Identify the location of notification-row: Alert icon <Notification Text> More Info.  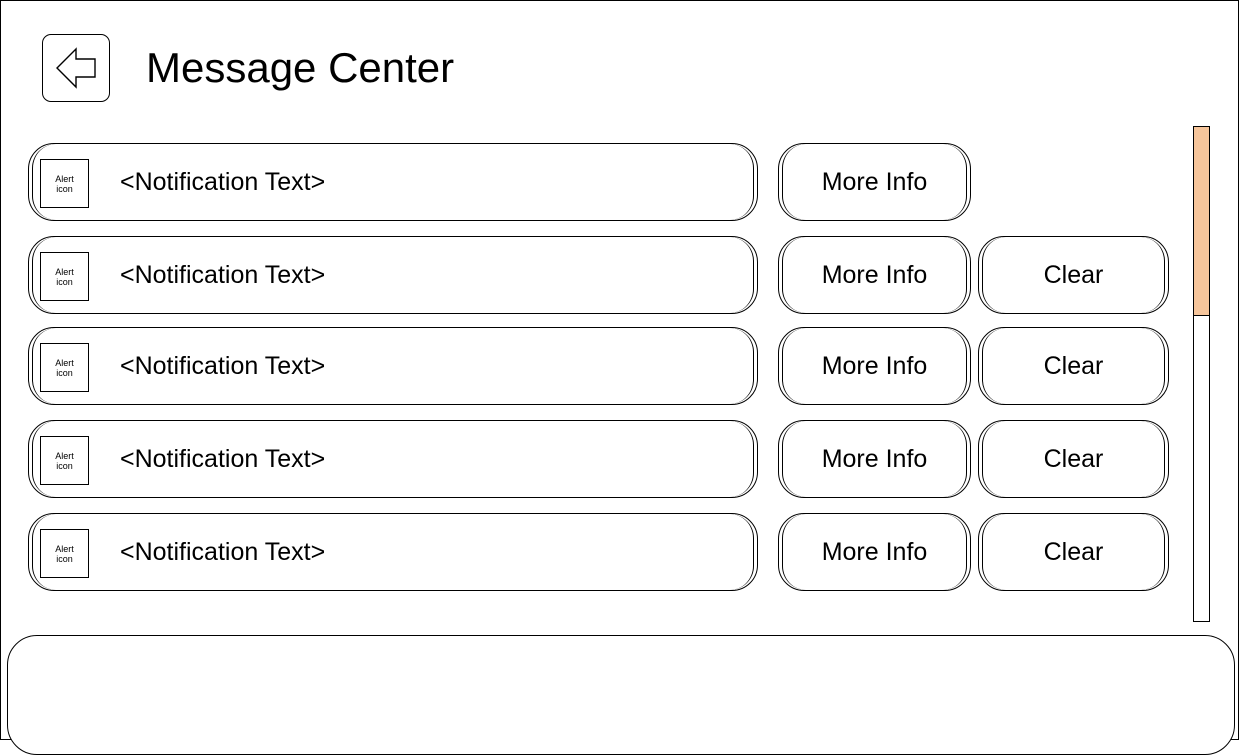
(603, 182).